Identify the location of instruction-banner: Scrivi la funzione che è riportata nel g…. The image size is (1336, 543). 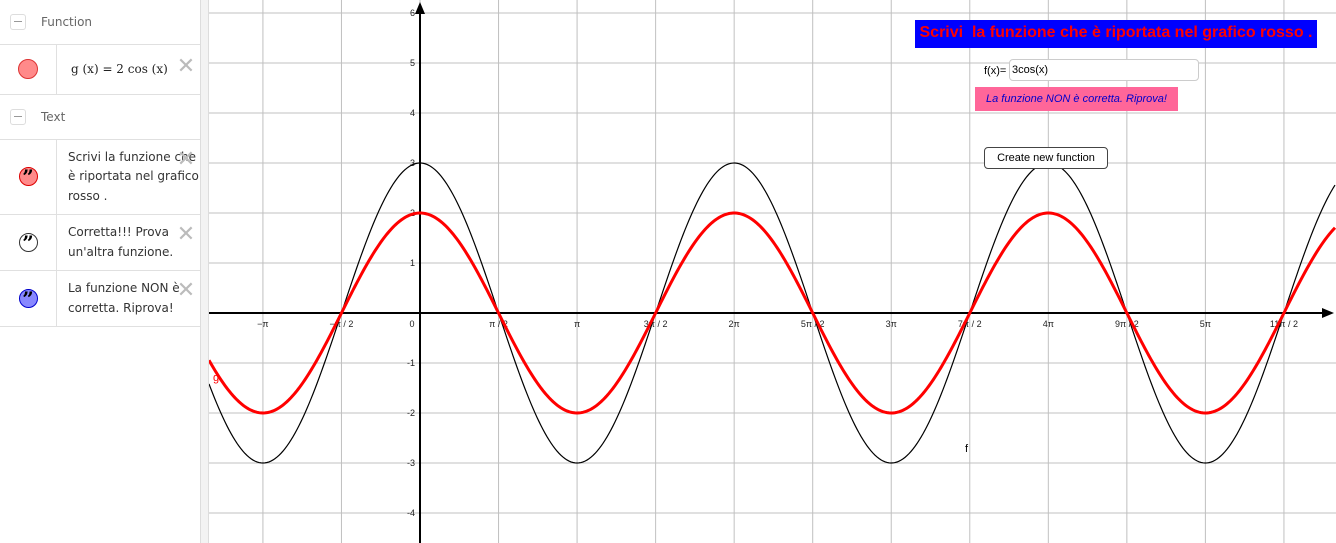
(1116, 34).